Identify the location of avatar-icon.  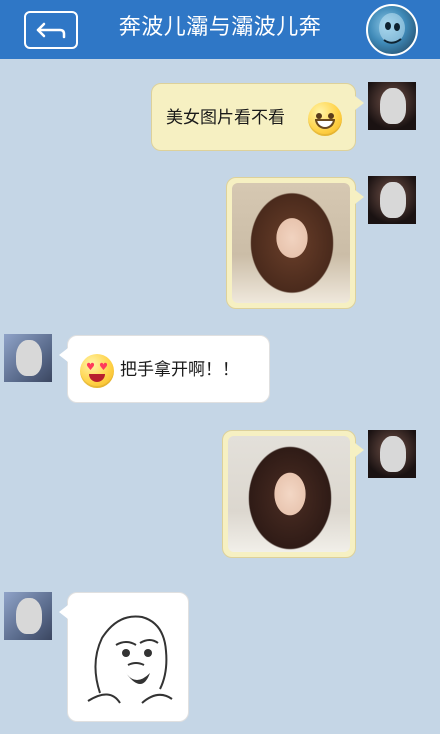
(392, 28).